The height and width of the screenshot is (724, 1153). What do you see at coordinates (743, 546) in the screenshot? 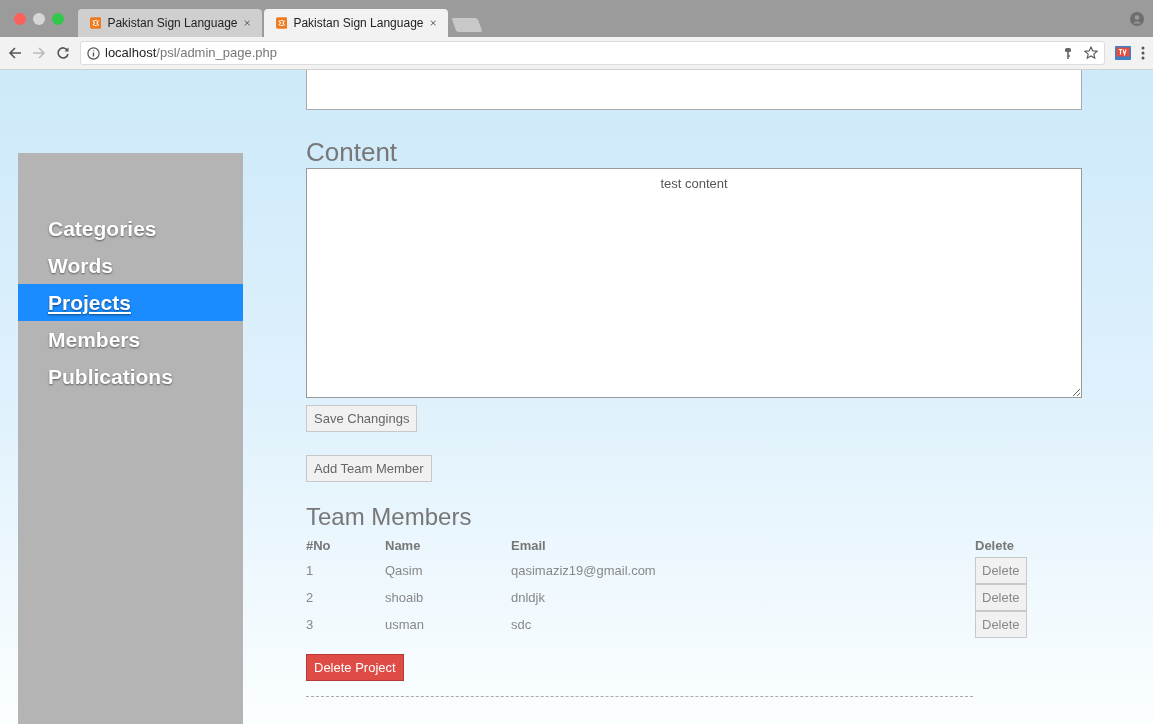
I see `column-header: Email` at bounding box center [743, 546].